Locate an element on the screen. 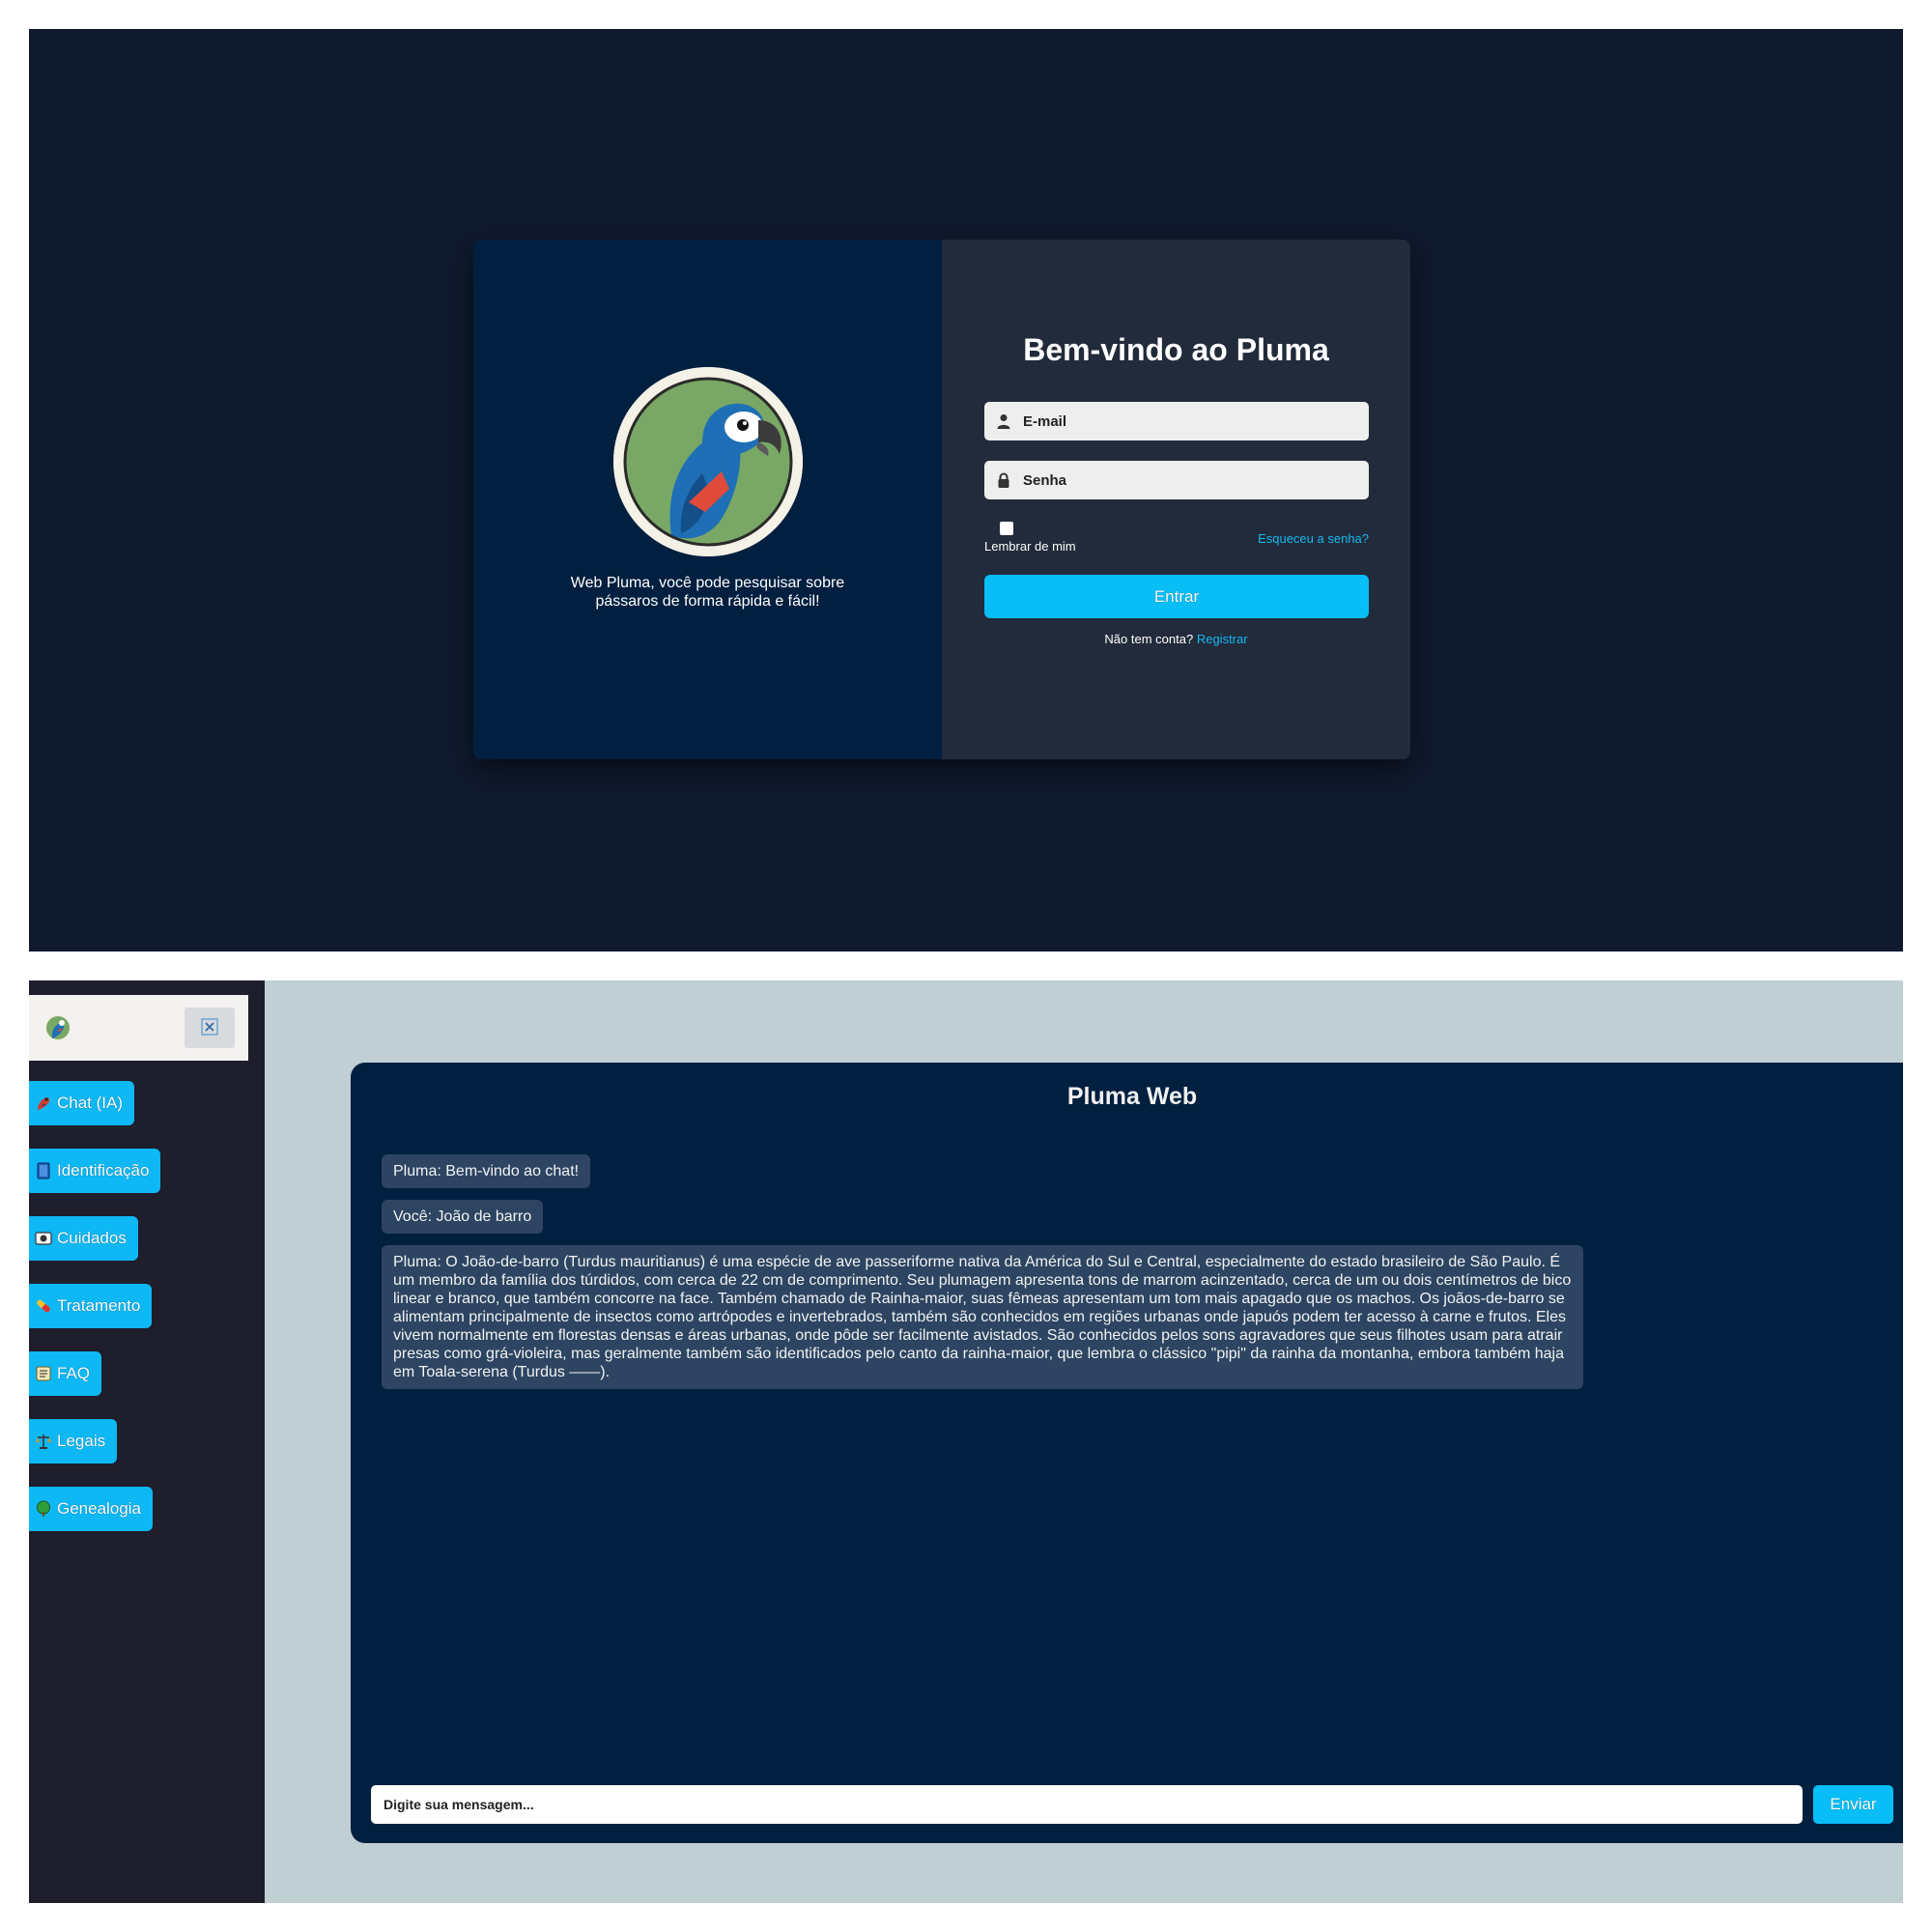  sidebar-item-identificacao: Identificação is located at coordinates (95, 1171).